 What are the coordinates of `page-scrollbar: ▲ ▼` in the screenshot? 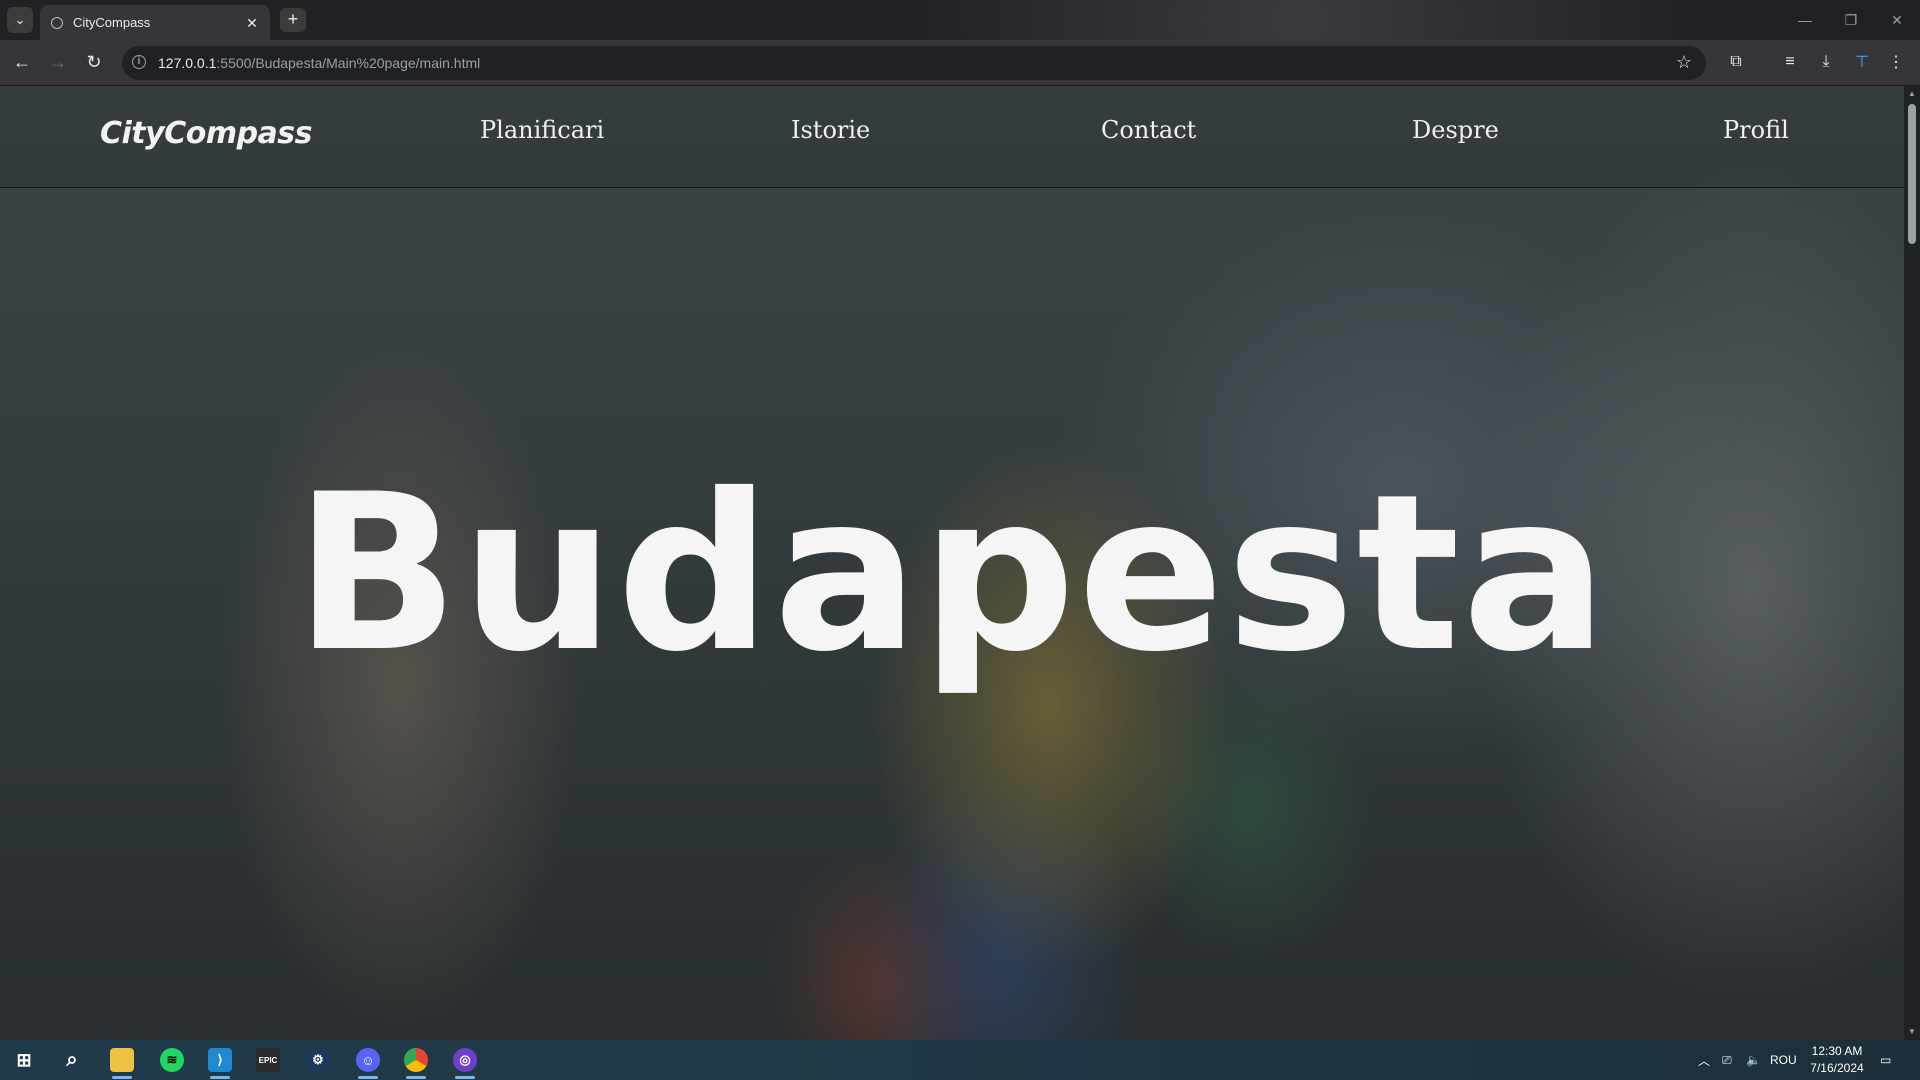 It's located at (1912, 563).